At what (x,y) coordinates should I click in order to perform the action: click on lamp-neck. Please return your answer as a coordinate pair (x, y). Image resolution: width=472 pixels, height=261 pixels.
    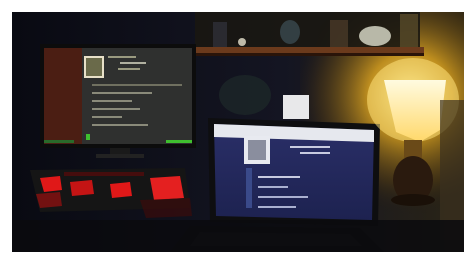
    Looking at the image, I should click on (413, 149).